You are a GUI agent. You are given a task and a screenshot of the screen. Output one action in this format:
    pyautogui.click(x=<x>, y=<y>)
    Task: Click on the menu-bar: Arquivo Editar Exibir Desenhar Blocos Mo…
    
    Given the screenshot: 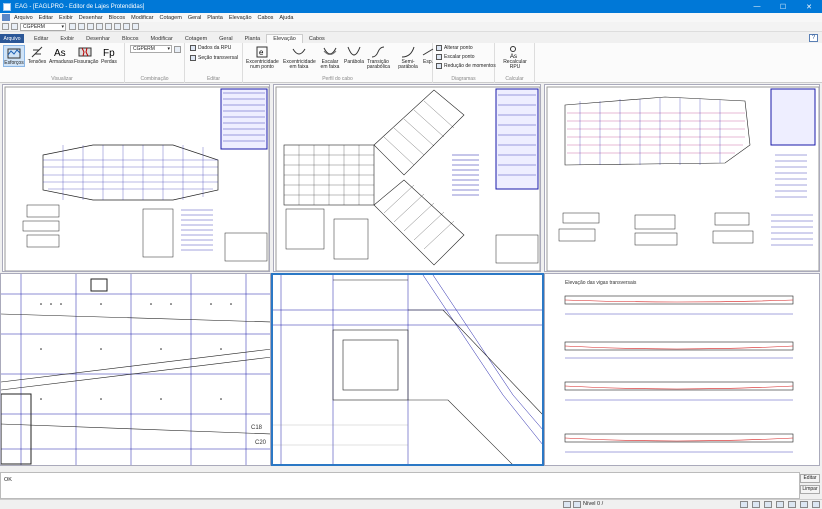 What is the action you would take?
    pyautogui.click(x=411, y=17)
    